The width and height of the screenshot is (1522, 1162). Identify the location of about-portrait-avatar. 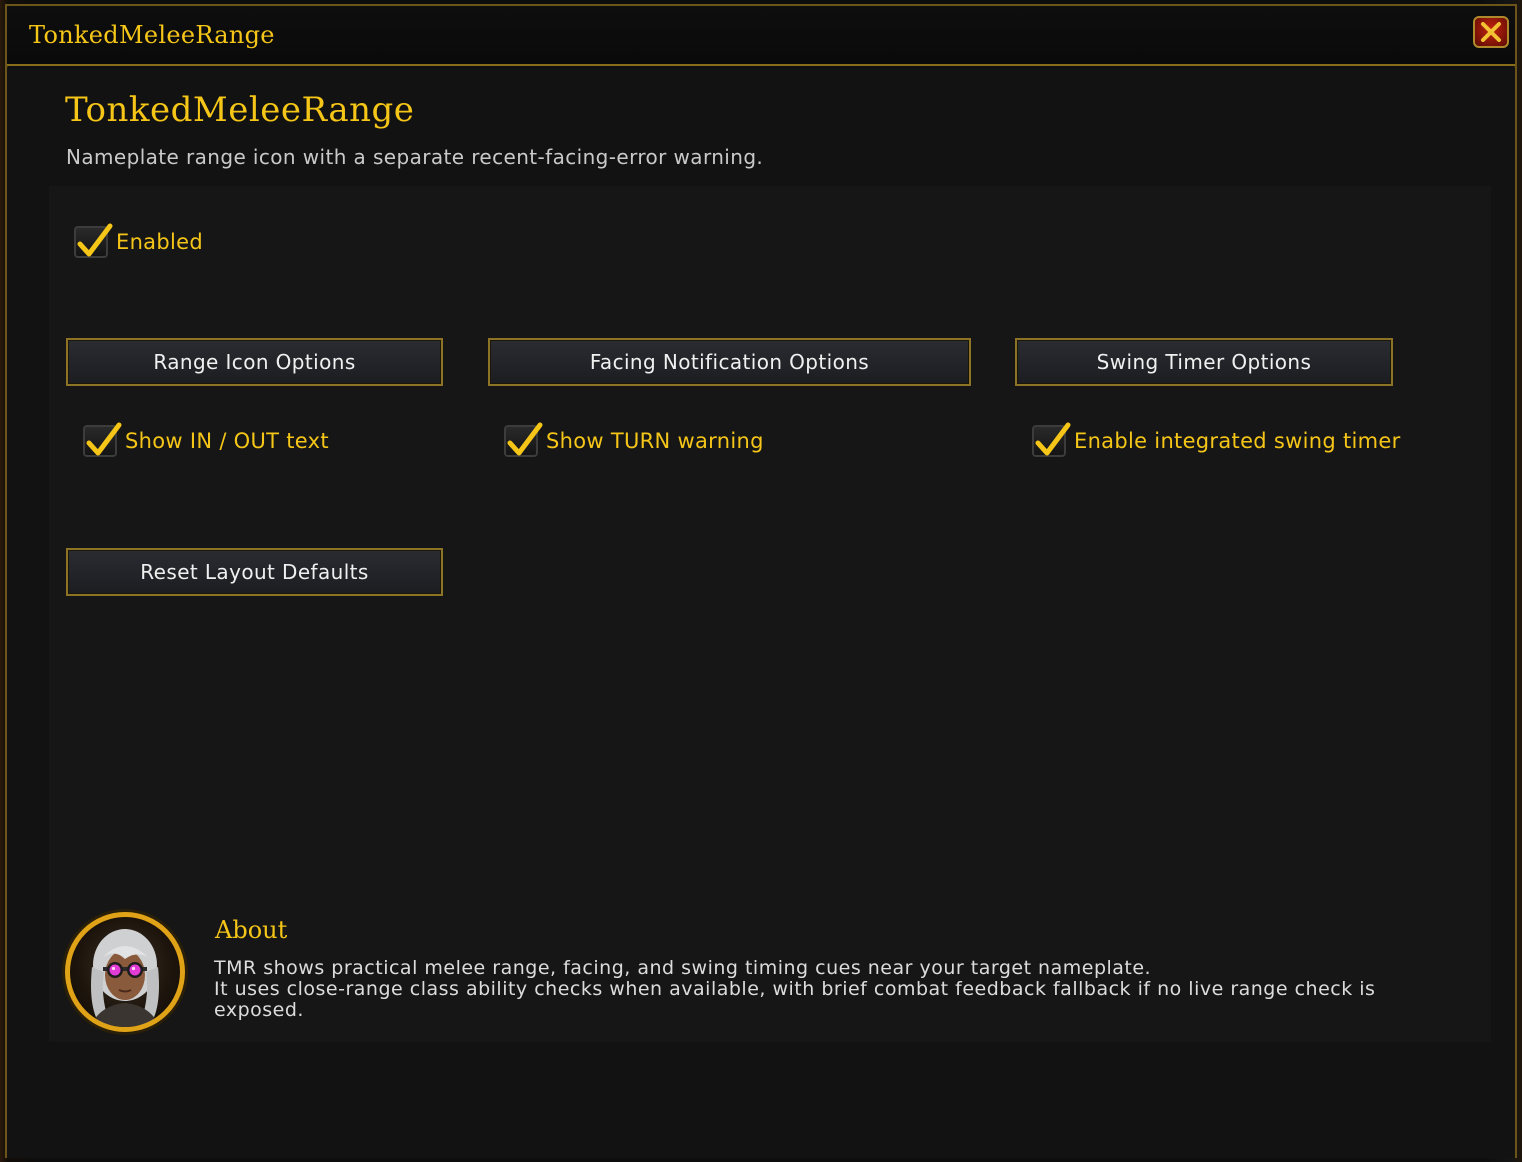
(125, 972).